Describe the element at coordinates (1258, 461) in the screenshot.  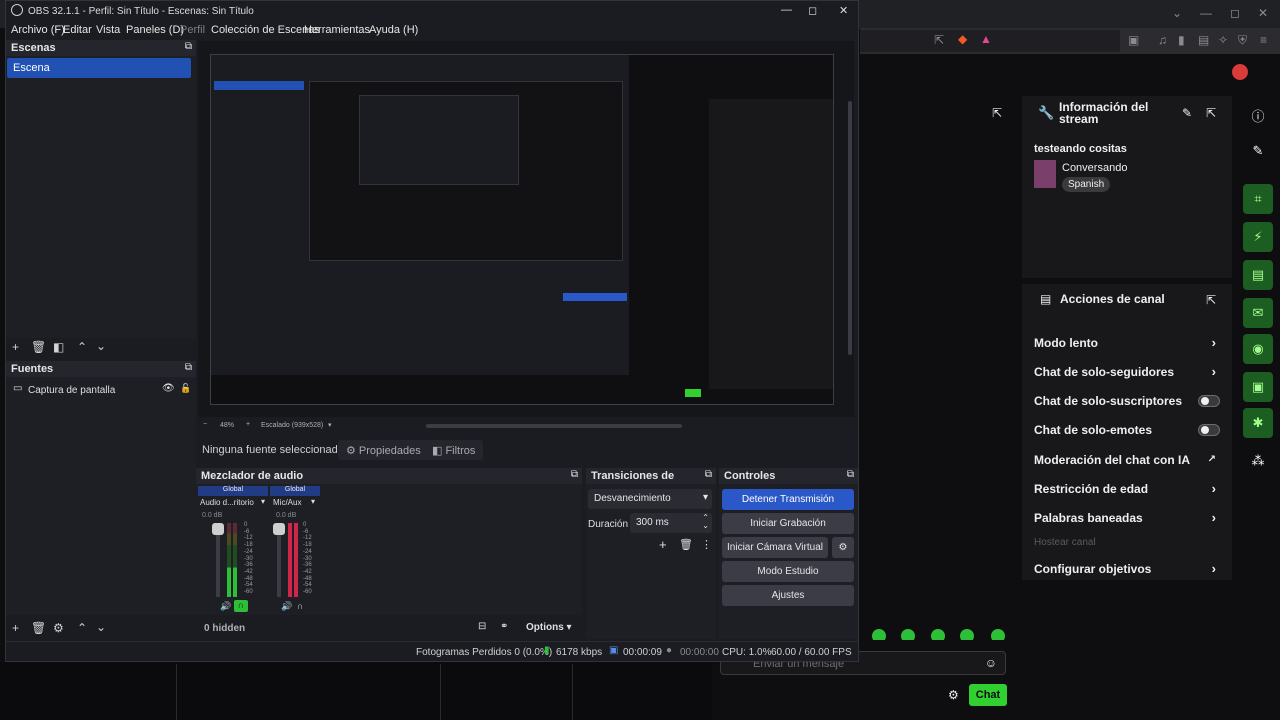
I see `extensions-icon: ⁂` at that location.